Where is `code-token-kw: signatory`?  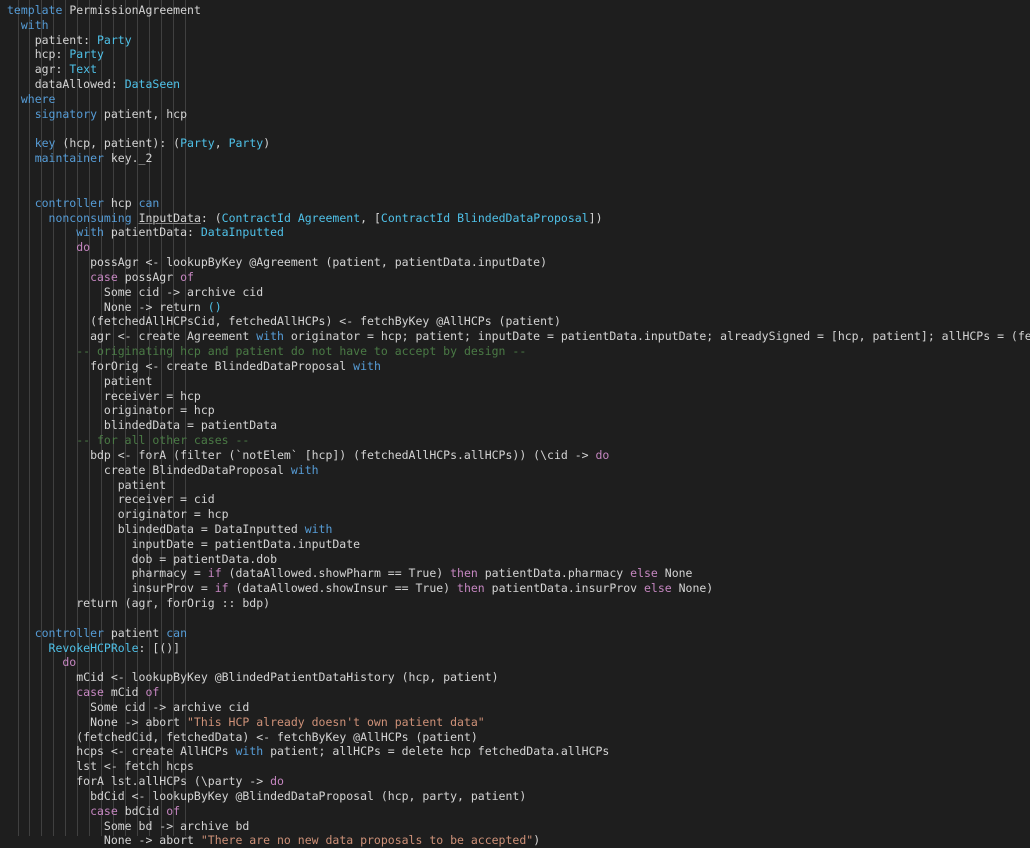 code-token-kw: signatory is located at coordinates (65, 113).